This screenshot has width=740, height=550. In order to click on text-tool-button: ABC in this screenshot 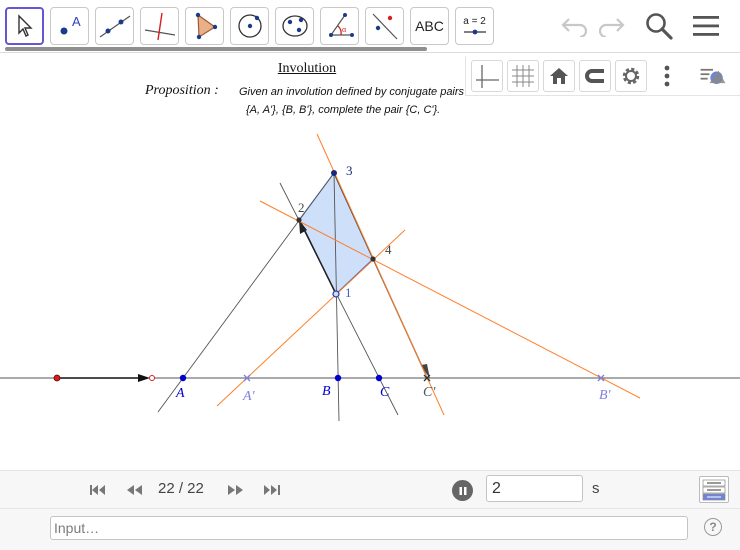, I will do `click(429, 26)`.